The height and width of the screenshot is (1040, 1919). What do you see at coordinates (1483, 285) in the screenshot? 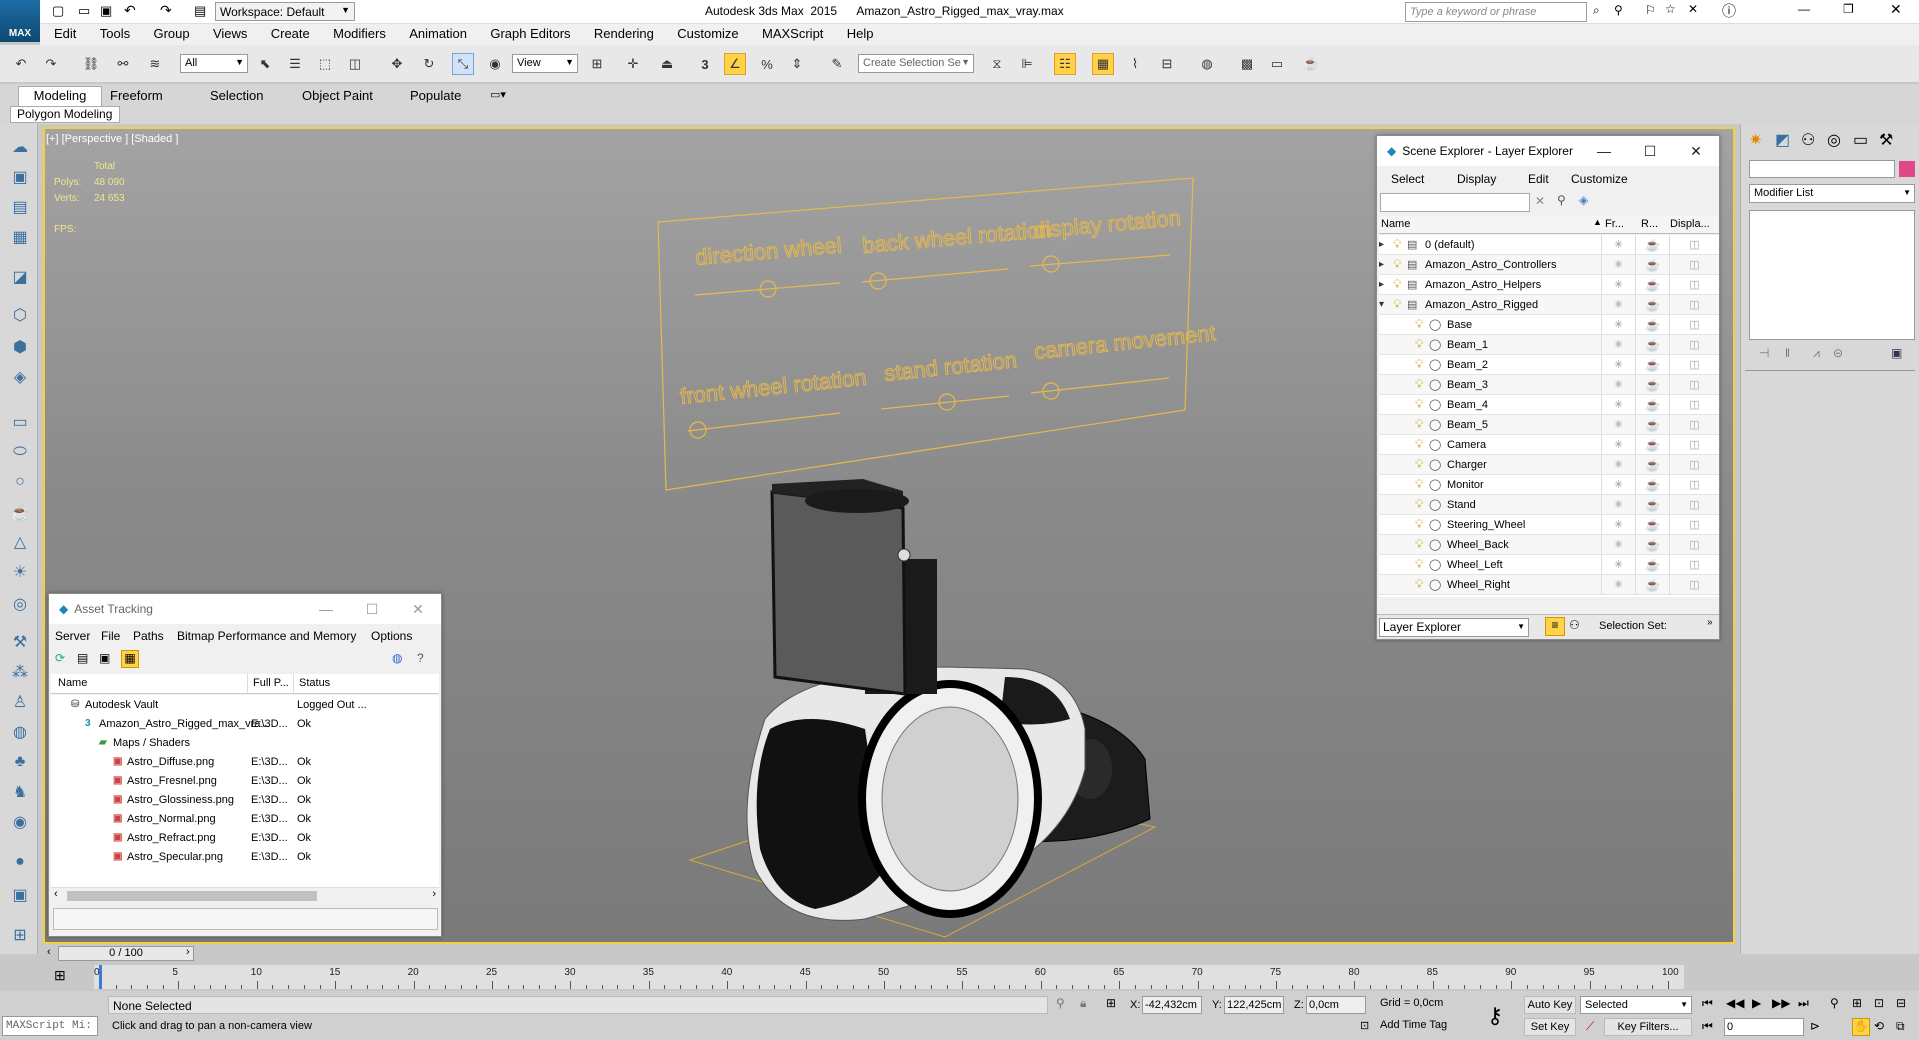
I see `layer-name: Amazon_Astro_Helpers` at bounding box center [1483, 285].